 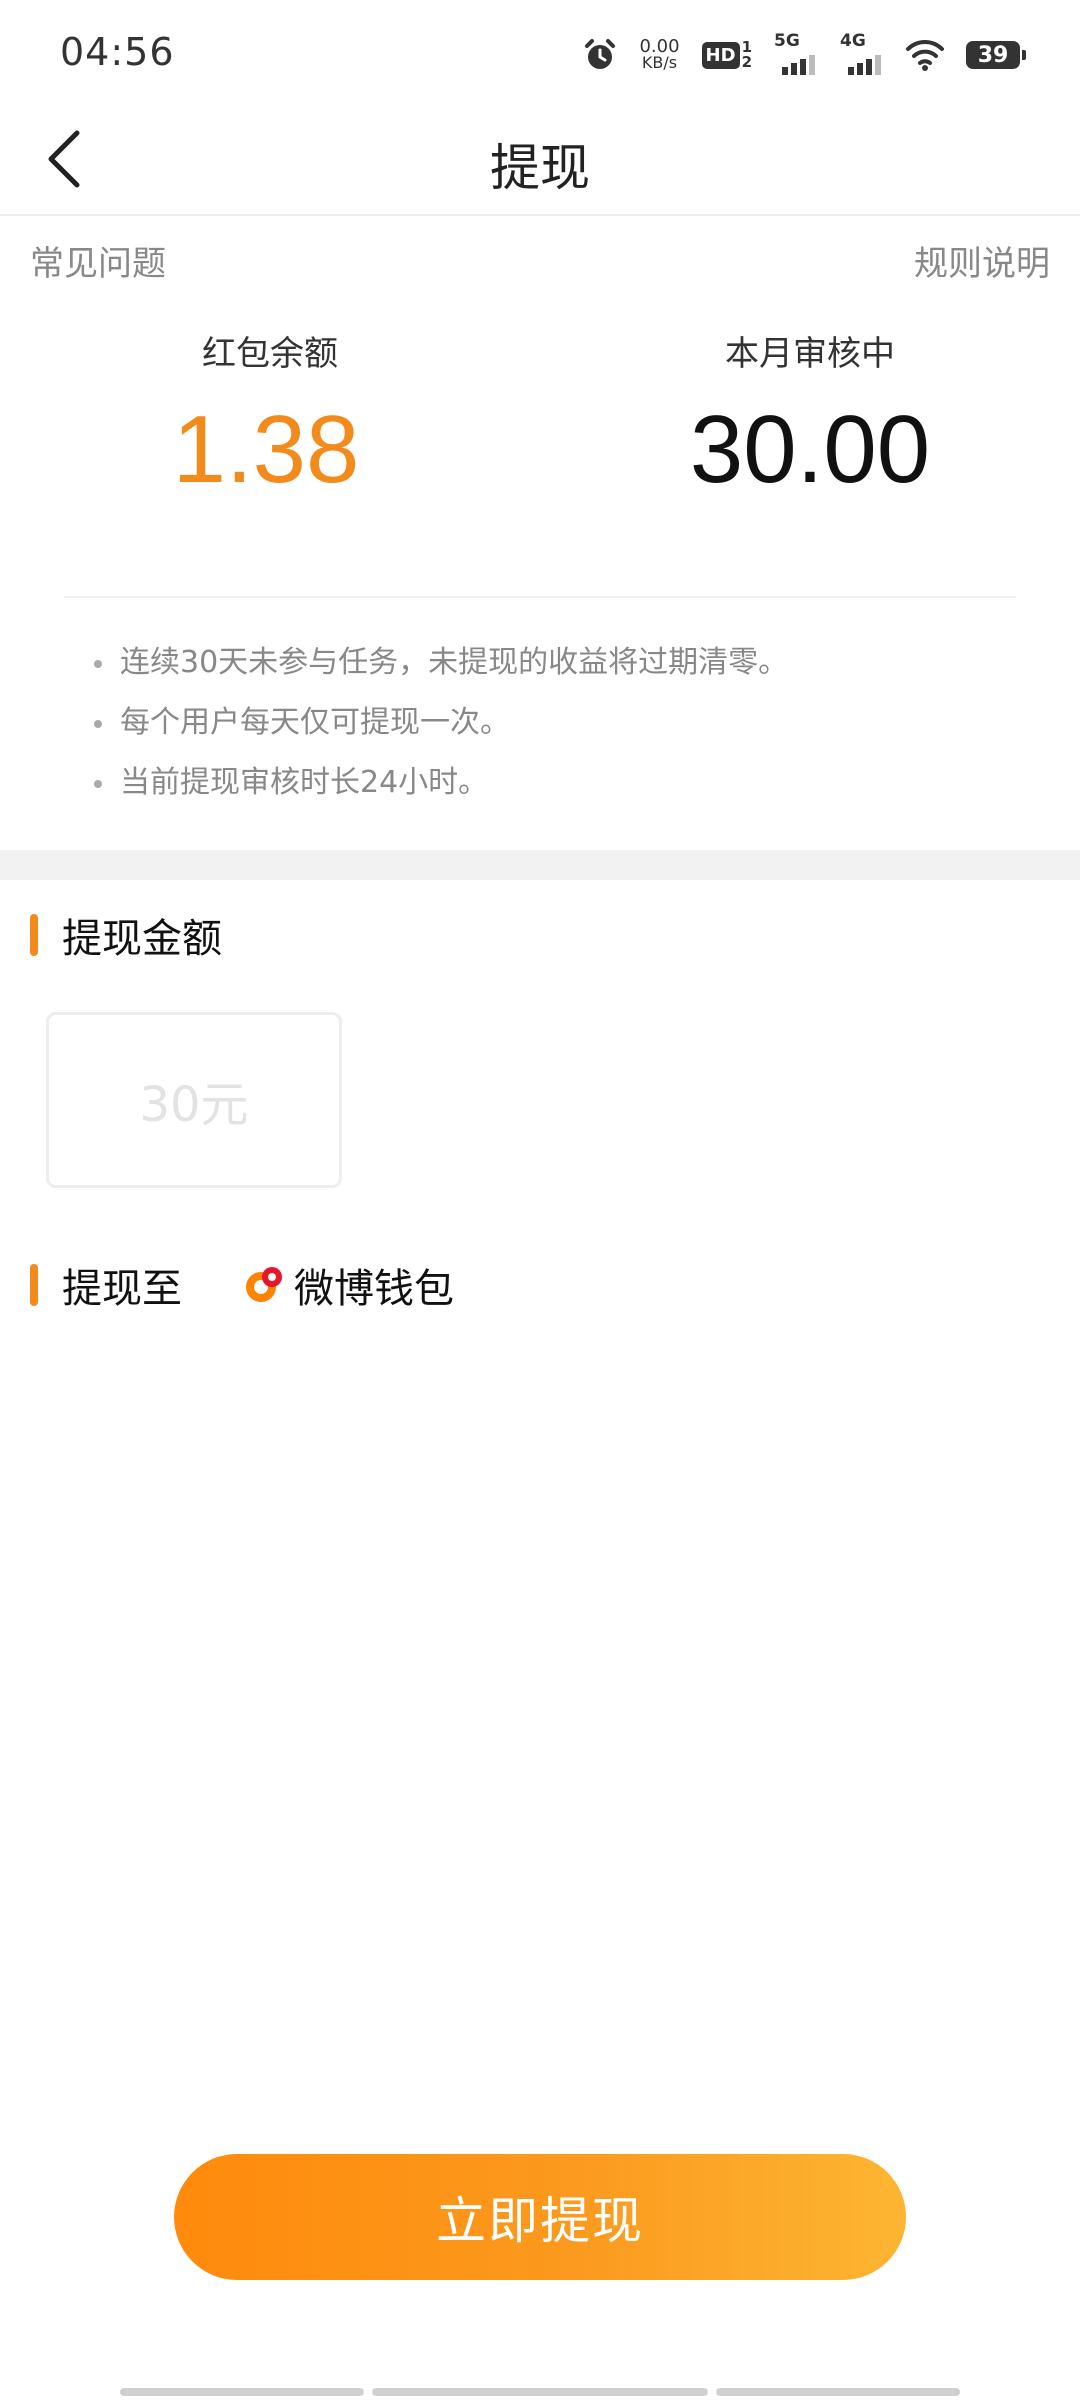 I want to click on balance-value: 1.38, so click(x=266, y=449).